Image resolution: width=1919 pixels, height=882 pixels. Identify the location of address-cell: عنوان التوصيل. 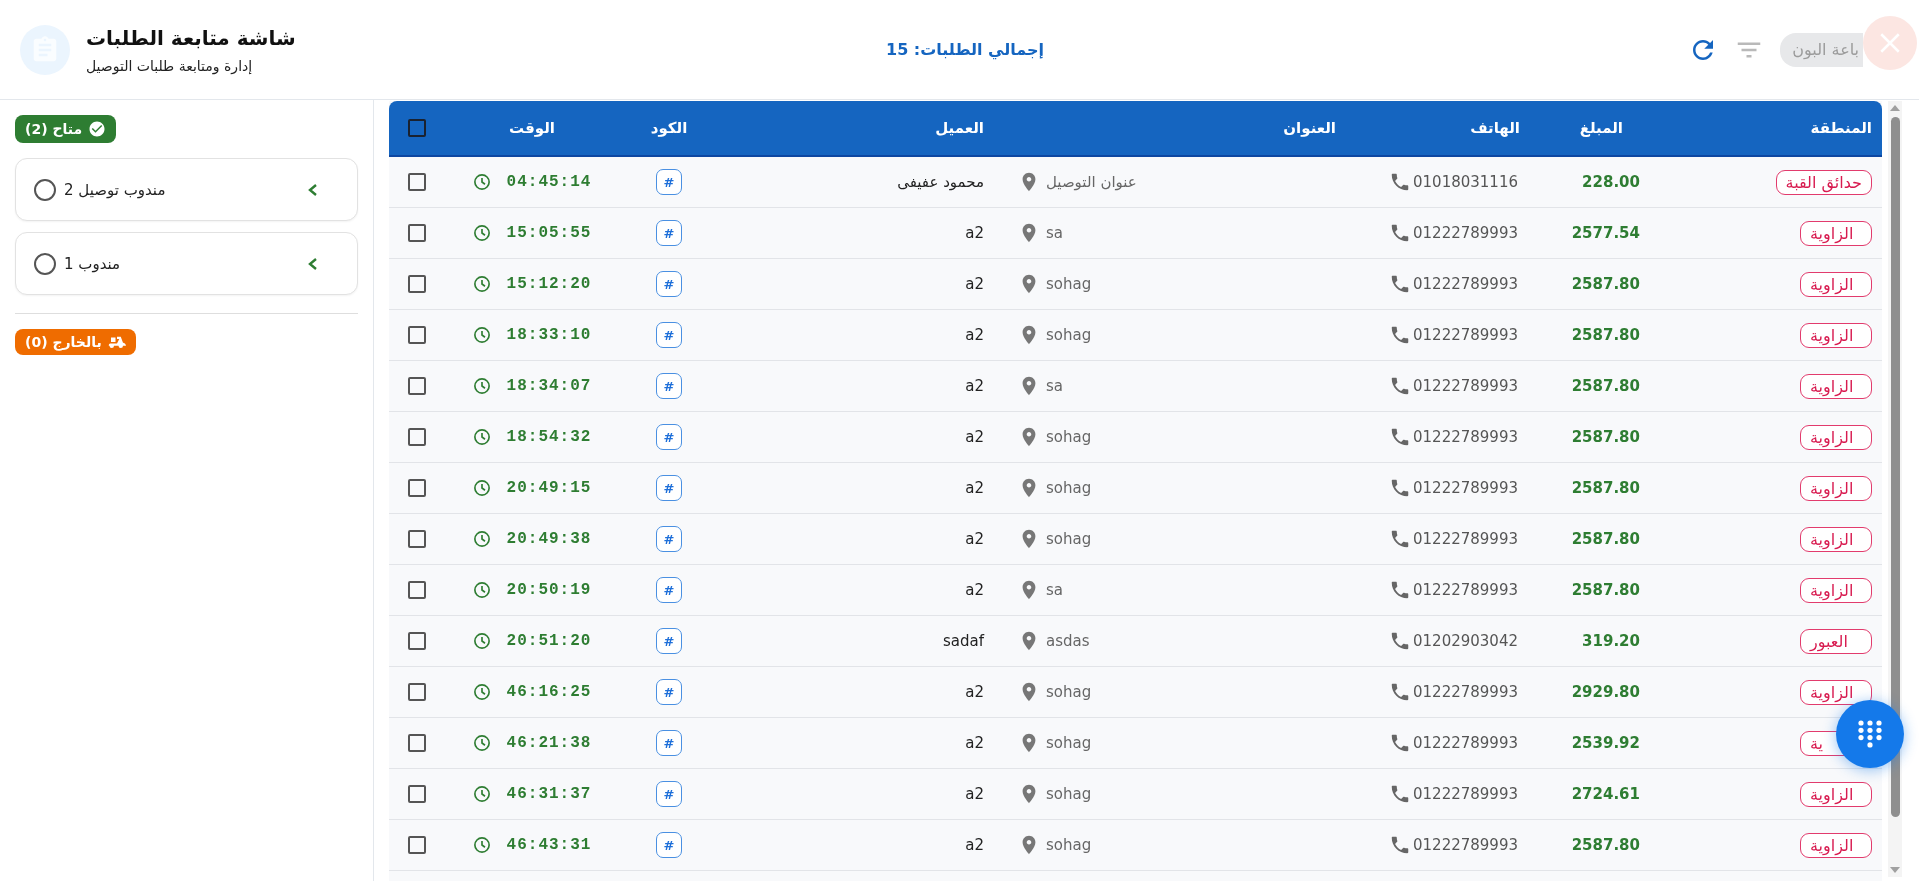
(1091, 182).